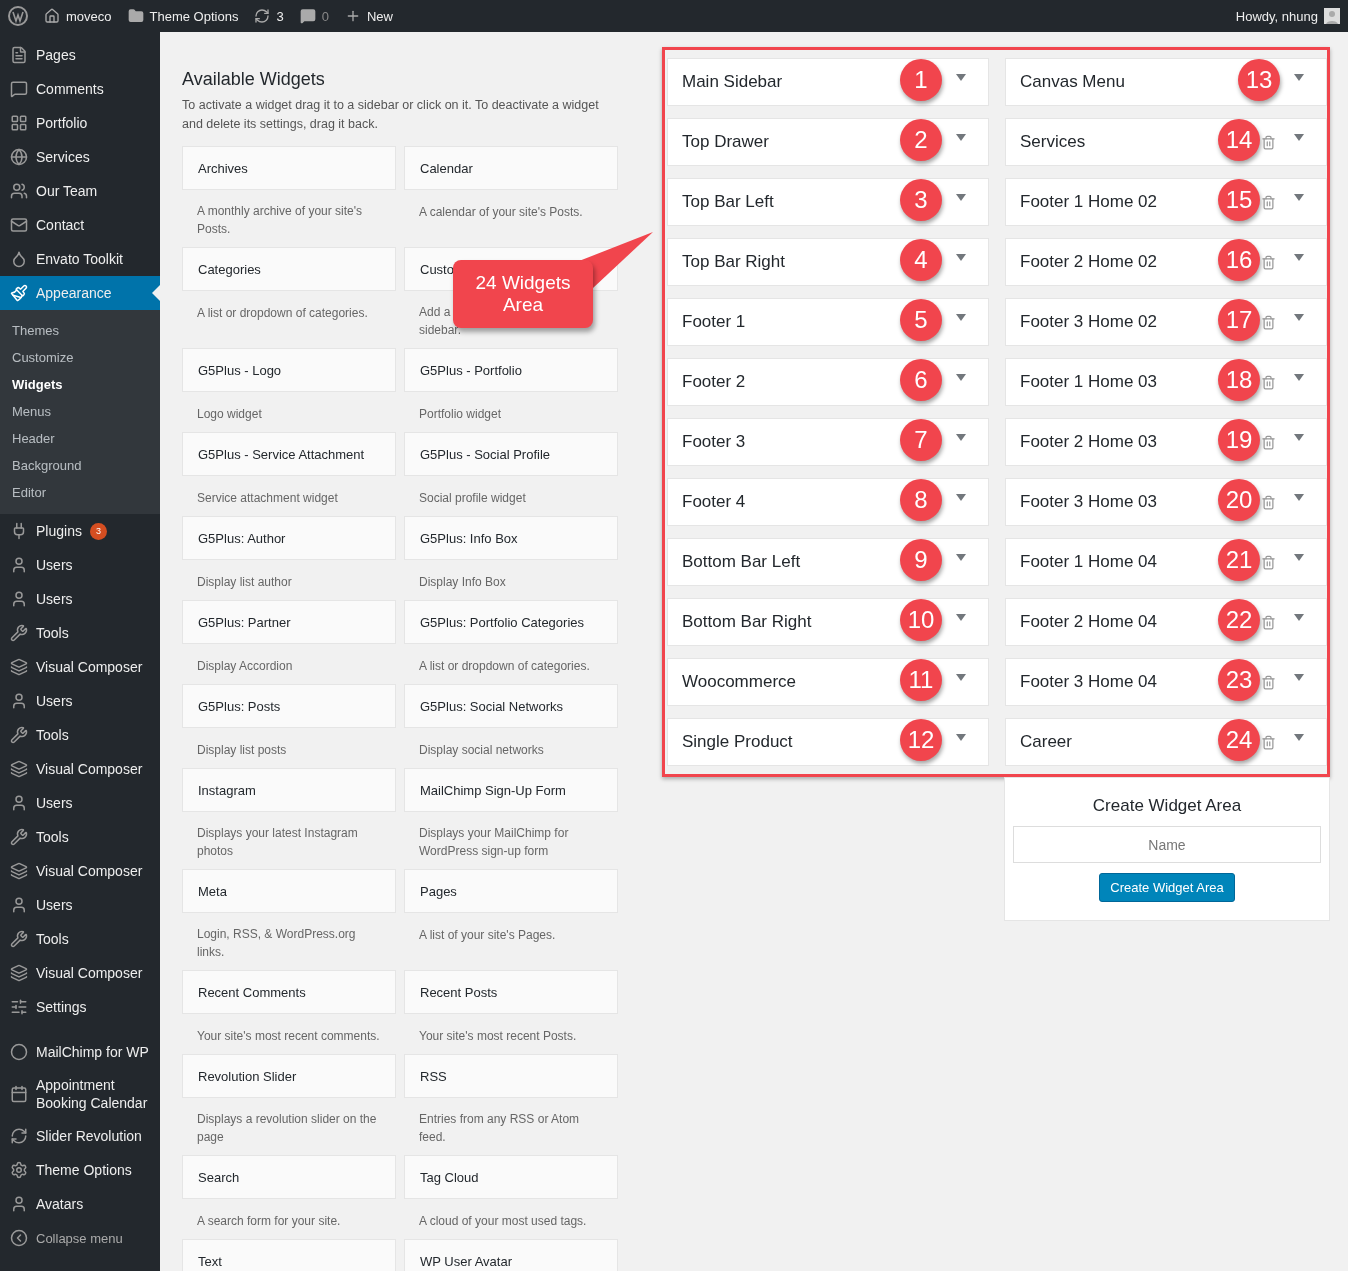  Describe the element at coordinates (242, 750) in the screenshot. I see `widget-description: Display list posts` at that location.